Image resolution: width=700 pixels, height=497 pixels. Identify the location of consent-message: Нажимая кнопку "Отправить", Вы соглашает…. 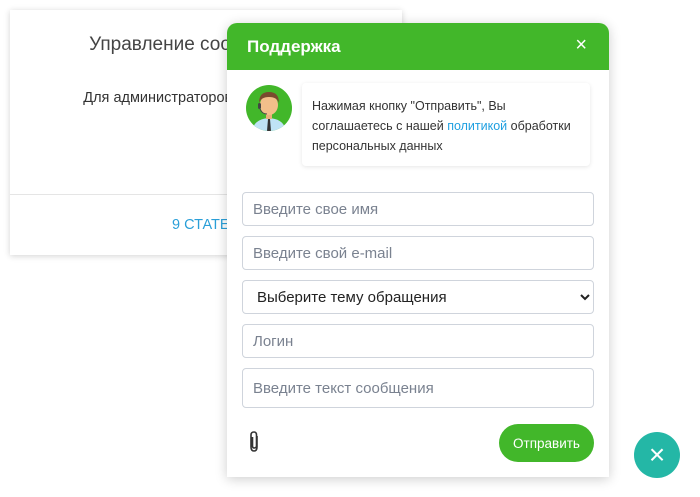
(446, 124).